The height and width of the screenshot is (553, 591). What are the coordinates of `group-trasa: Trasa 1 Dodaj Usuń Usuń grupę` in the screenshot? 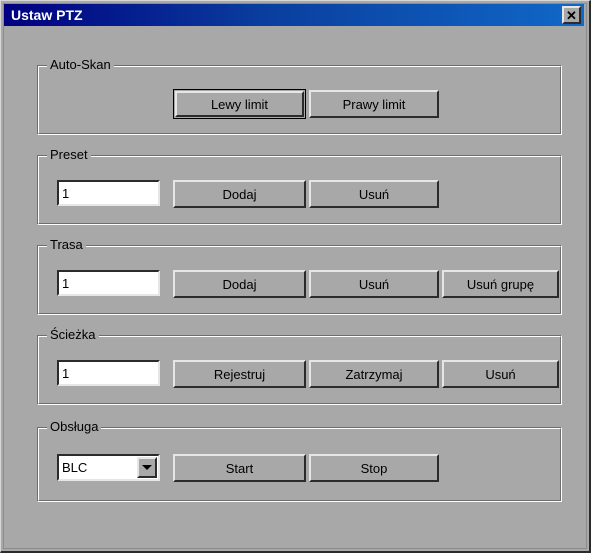 It's located at (299, 276).